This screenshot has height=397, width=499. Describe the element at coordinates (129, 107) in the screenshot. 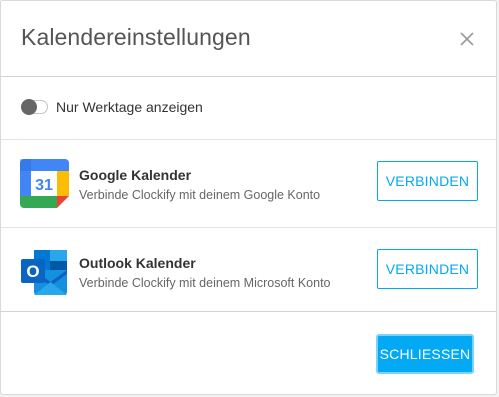

I see `weekdays-only-label: Nur Werktage anzeigen` at that location.